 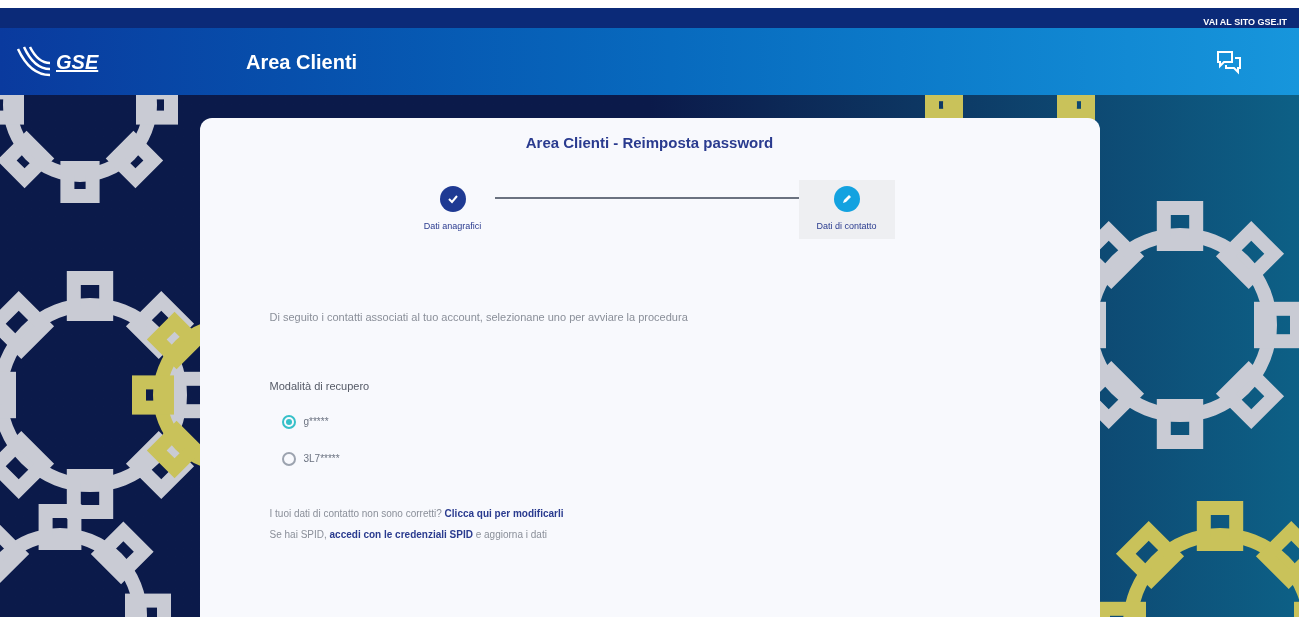 What do you see at coordinates (846, 226) in the screenshot?
I see `step-label: Dati di contatto` at bounding box center [846, 226].